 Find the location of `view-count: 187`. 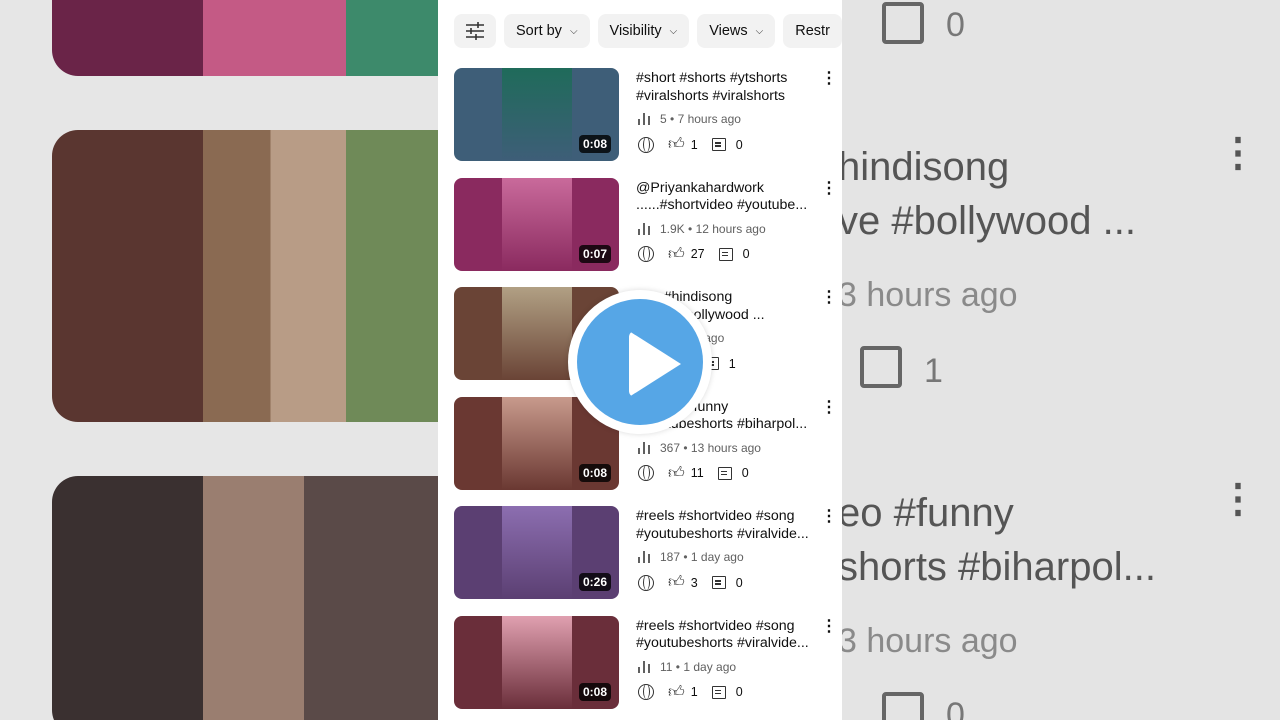

view-count: 187 is located at coordinates (670, 557).